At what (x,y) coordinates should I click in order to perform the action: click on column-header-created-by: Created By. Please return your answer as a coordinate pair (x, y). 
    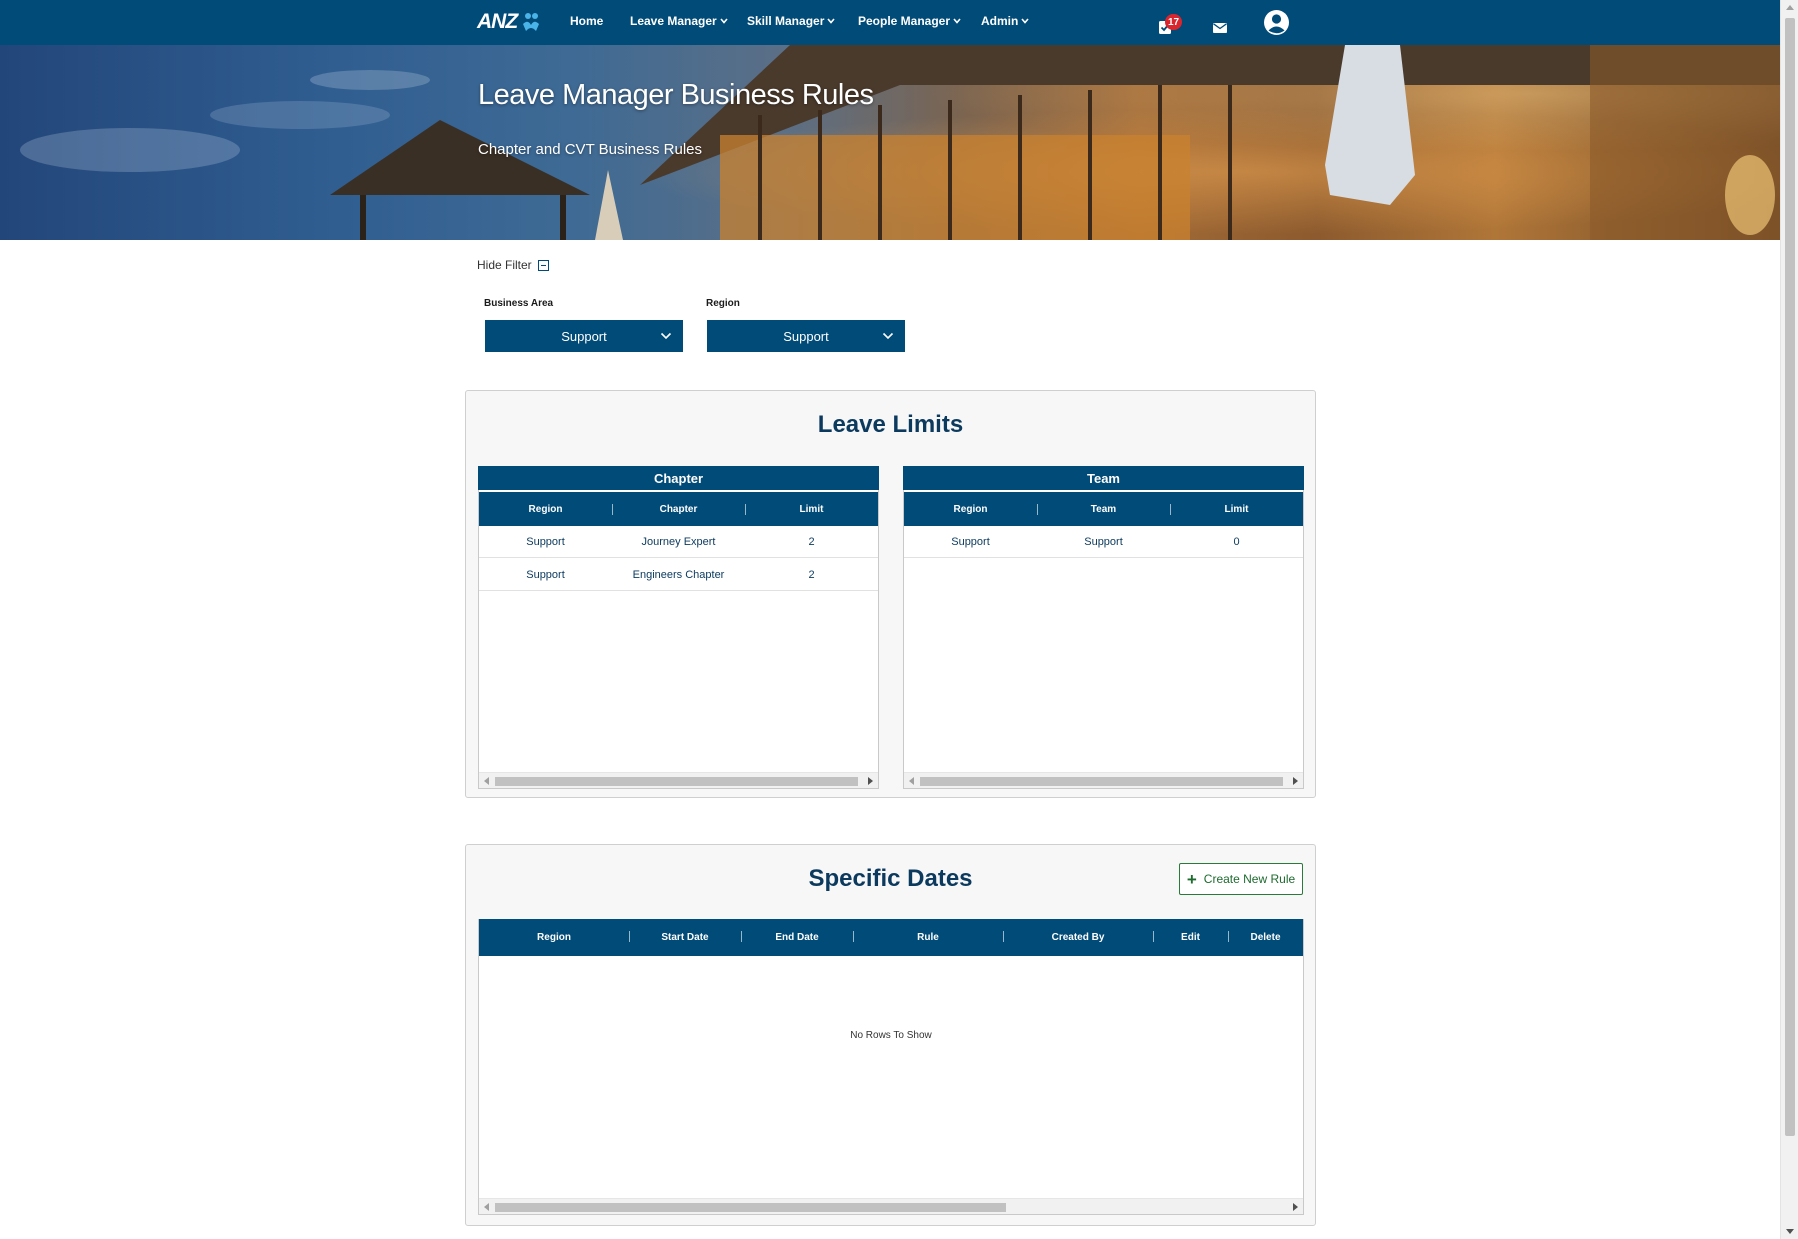
    Looking at the image, I should click on (1078, 937).